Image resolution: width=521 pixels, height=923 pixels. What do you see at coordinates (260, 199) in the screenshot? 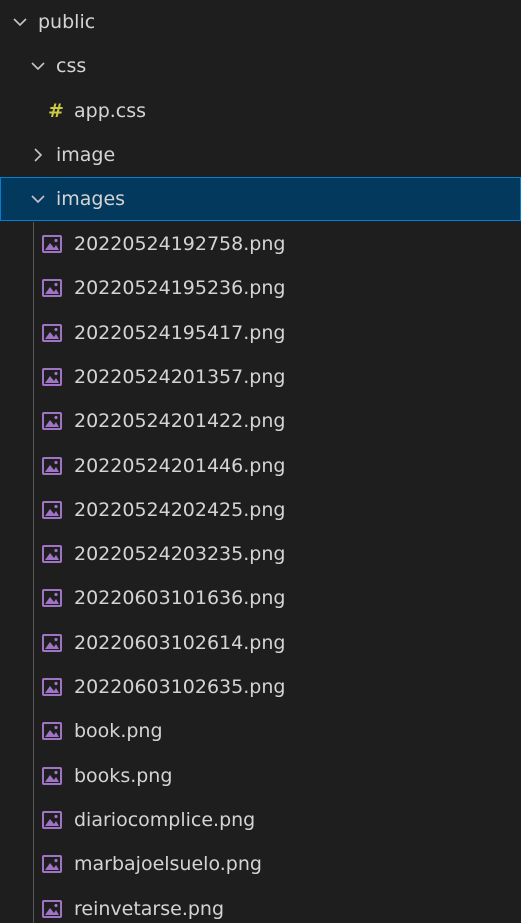
I see `folder-images: images` at bounding box center [260, 199].